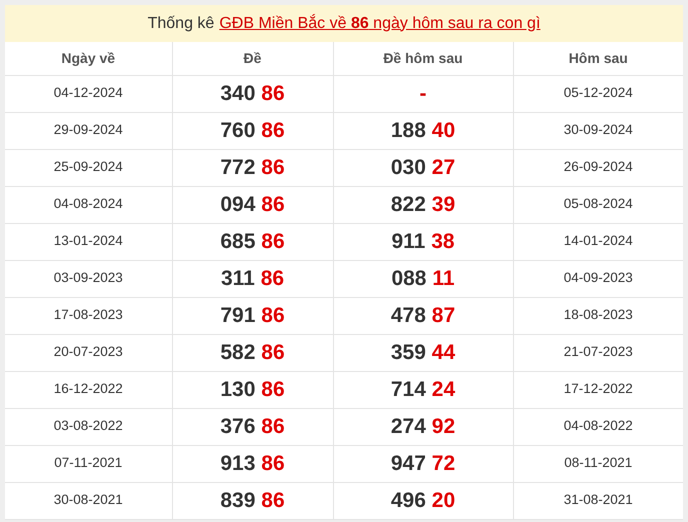 The image size is (688, 522). I want to click on table-cell: 582 86, so click(252, 352).